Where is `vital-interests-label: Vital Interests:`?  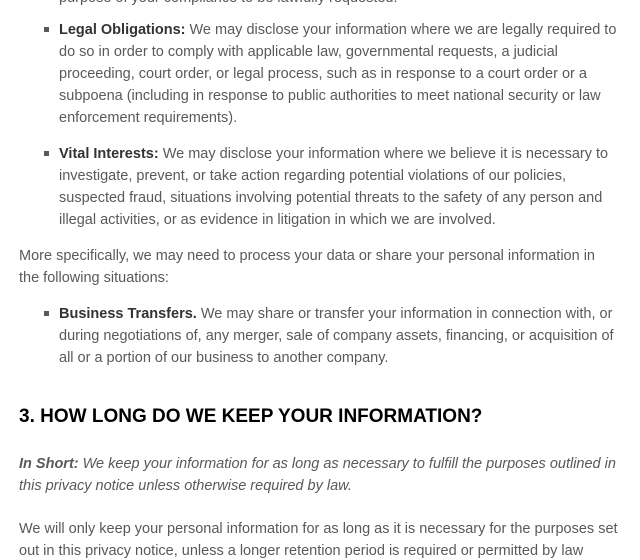
vital-interests-label: Vital Interests: is located at coordinates (109, 154).